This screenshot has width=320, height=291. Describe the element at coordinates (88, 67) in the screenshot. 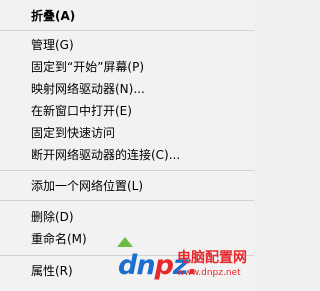

I see `menu-item-label: 固定到“开始”屏幕(P)` at that location.